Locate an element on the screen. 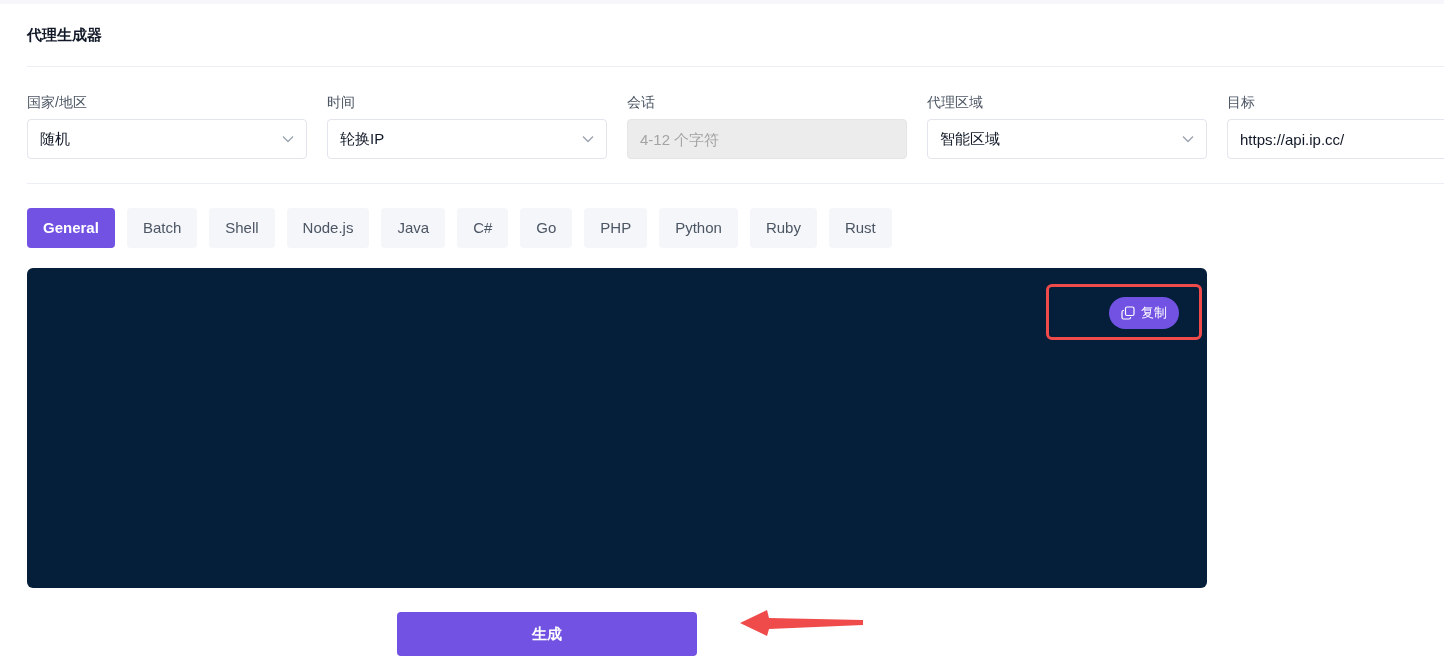 The width and height of the screenshot is (1444, 666). copy-icon is located at coordinates (1128, 313).